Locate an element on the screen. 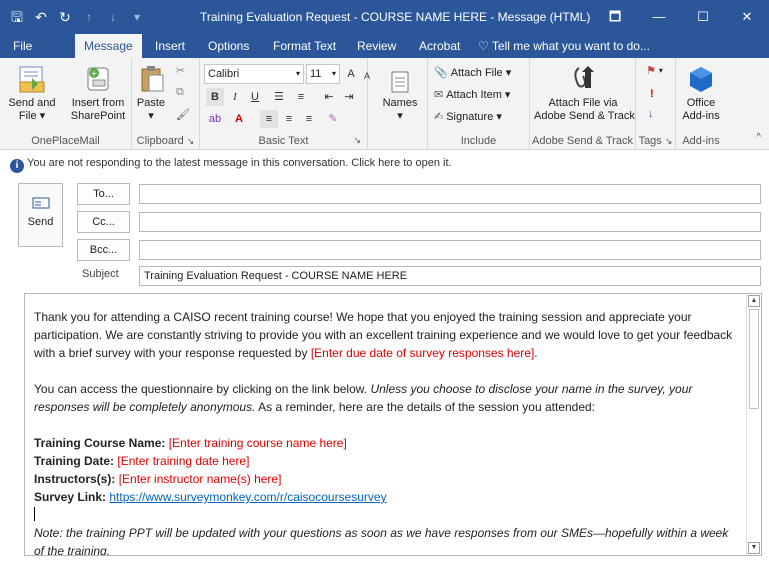 This screenshot has height=562, width=769. group-label-addins: Add-ins is located at coordinates (701, 141).